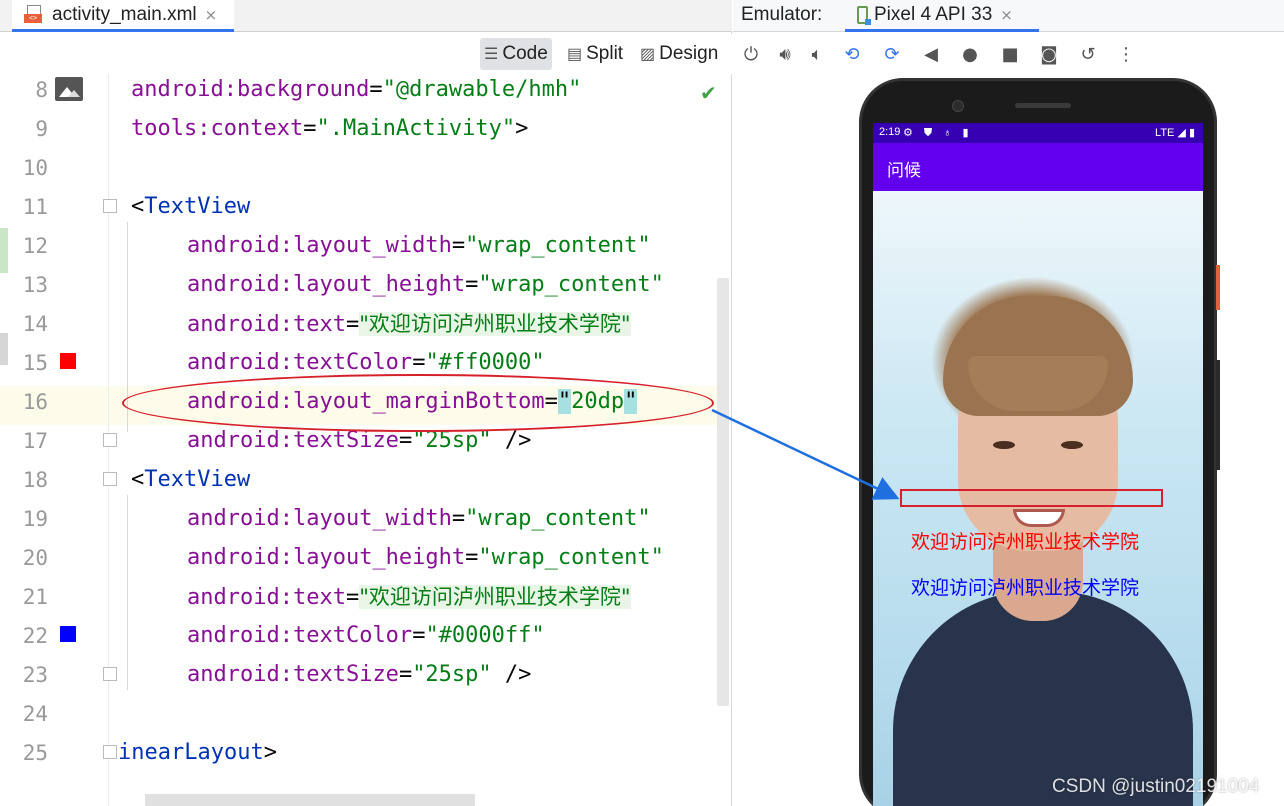 The height and width of the screenshot is (806, 1284). I want to click on line-number: 17, so click(35, 441).